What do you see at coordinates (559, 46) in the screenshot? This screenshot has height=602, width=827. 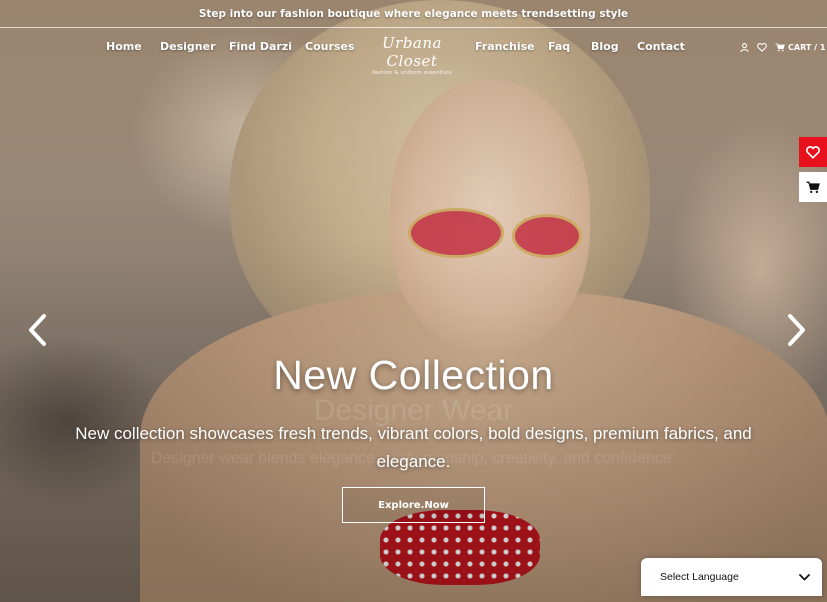 I see `nav-faq: Faq` at bounding box center [559, 46].